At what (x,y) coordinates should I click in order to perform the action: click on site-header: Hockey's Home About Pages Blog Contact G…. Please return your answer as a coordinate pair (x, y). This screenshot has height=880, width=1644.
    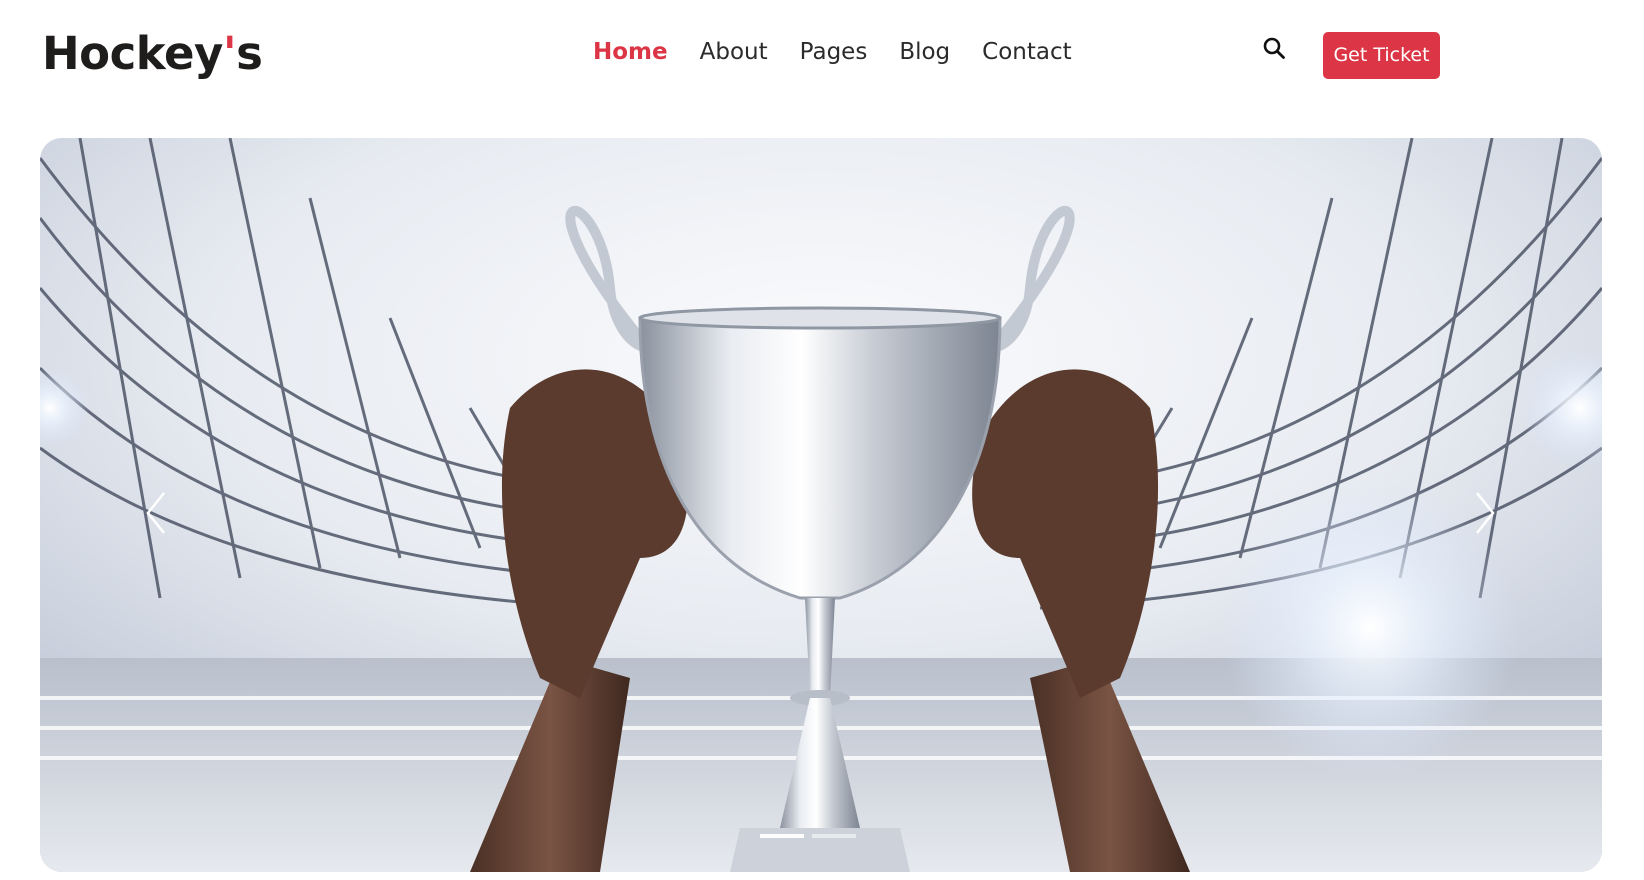
    Looking at the image, I should click on (822, 60).